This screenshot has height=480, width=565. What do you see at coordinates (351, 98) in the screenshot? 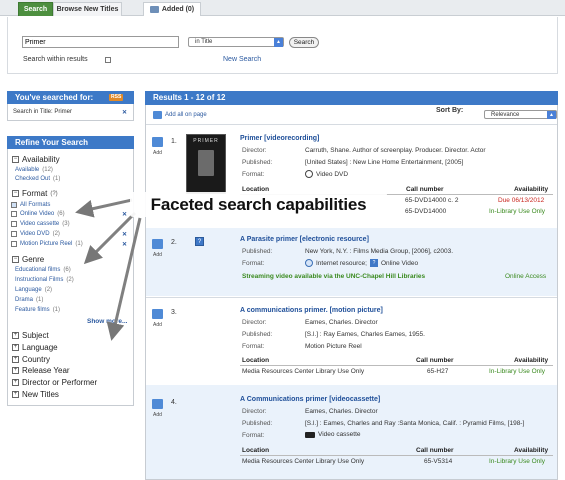
I see `results-header: Results 1 - 12 of 12` at bounding box center [351, 98].